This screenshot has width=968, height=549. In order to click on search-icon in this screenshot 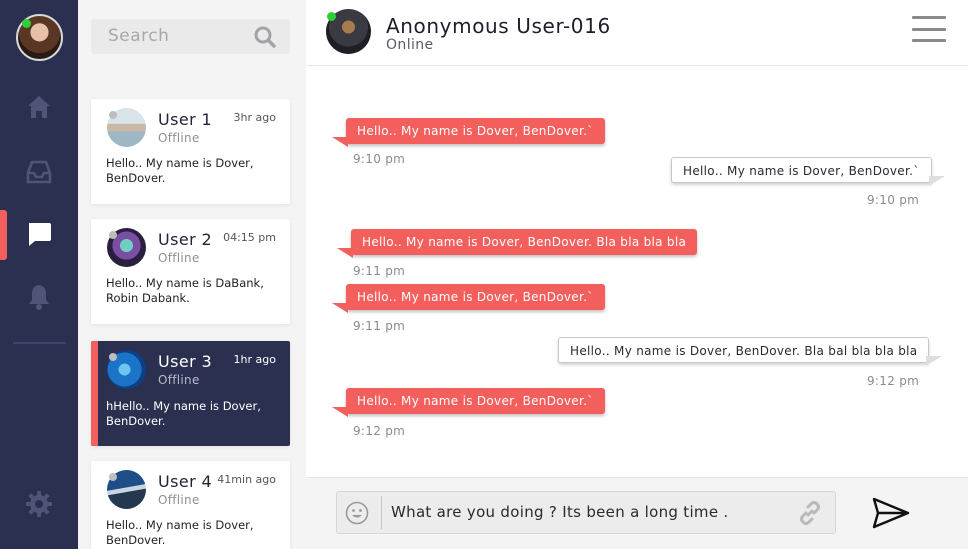, I will do `click(265, 37)`.